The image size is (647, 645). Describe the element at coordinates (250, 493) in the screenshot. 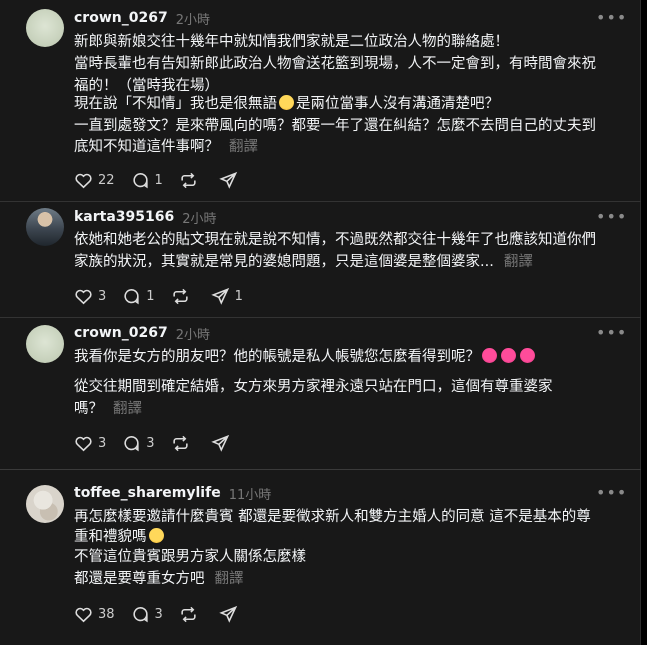

I see `timestamp: 11小時` at that location.